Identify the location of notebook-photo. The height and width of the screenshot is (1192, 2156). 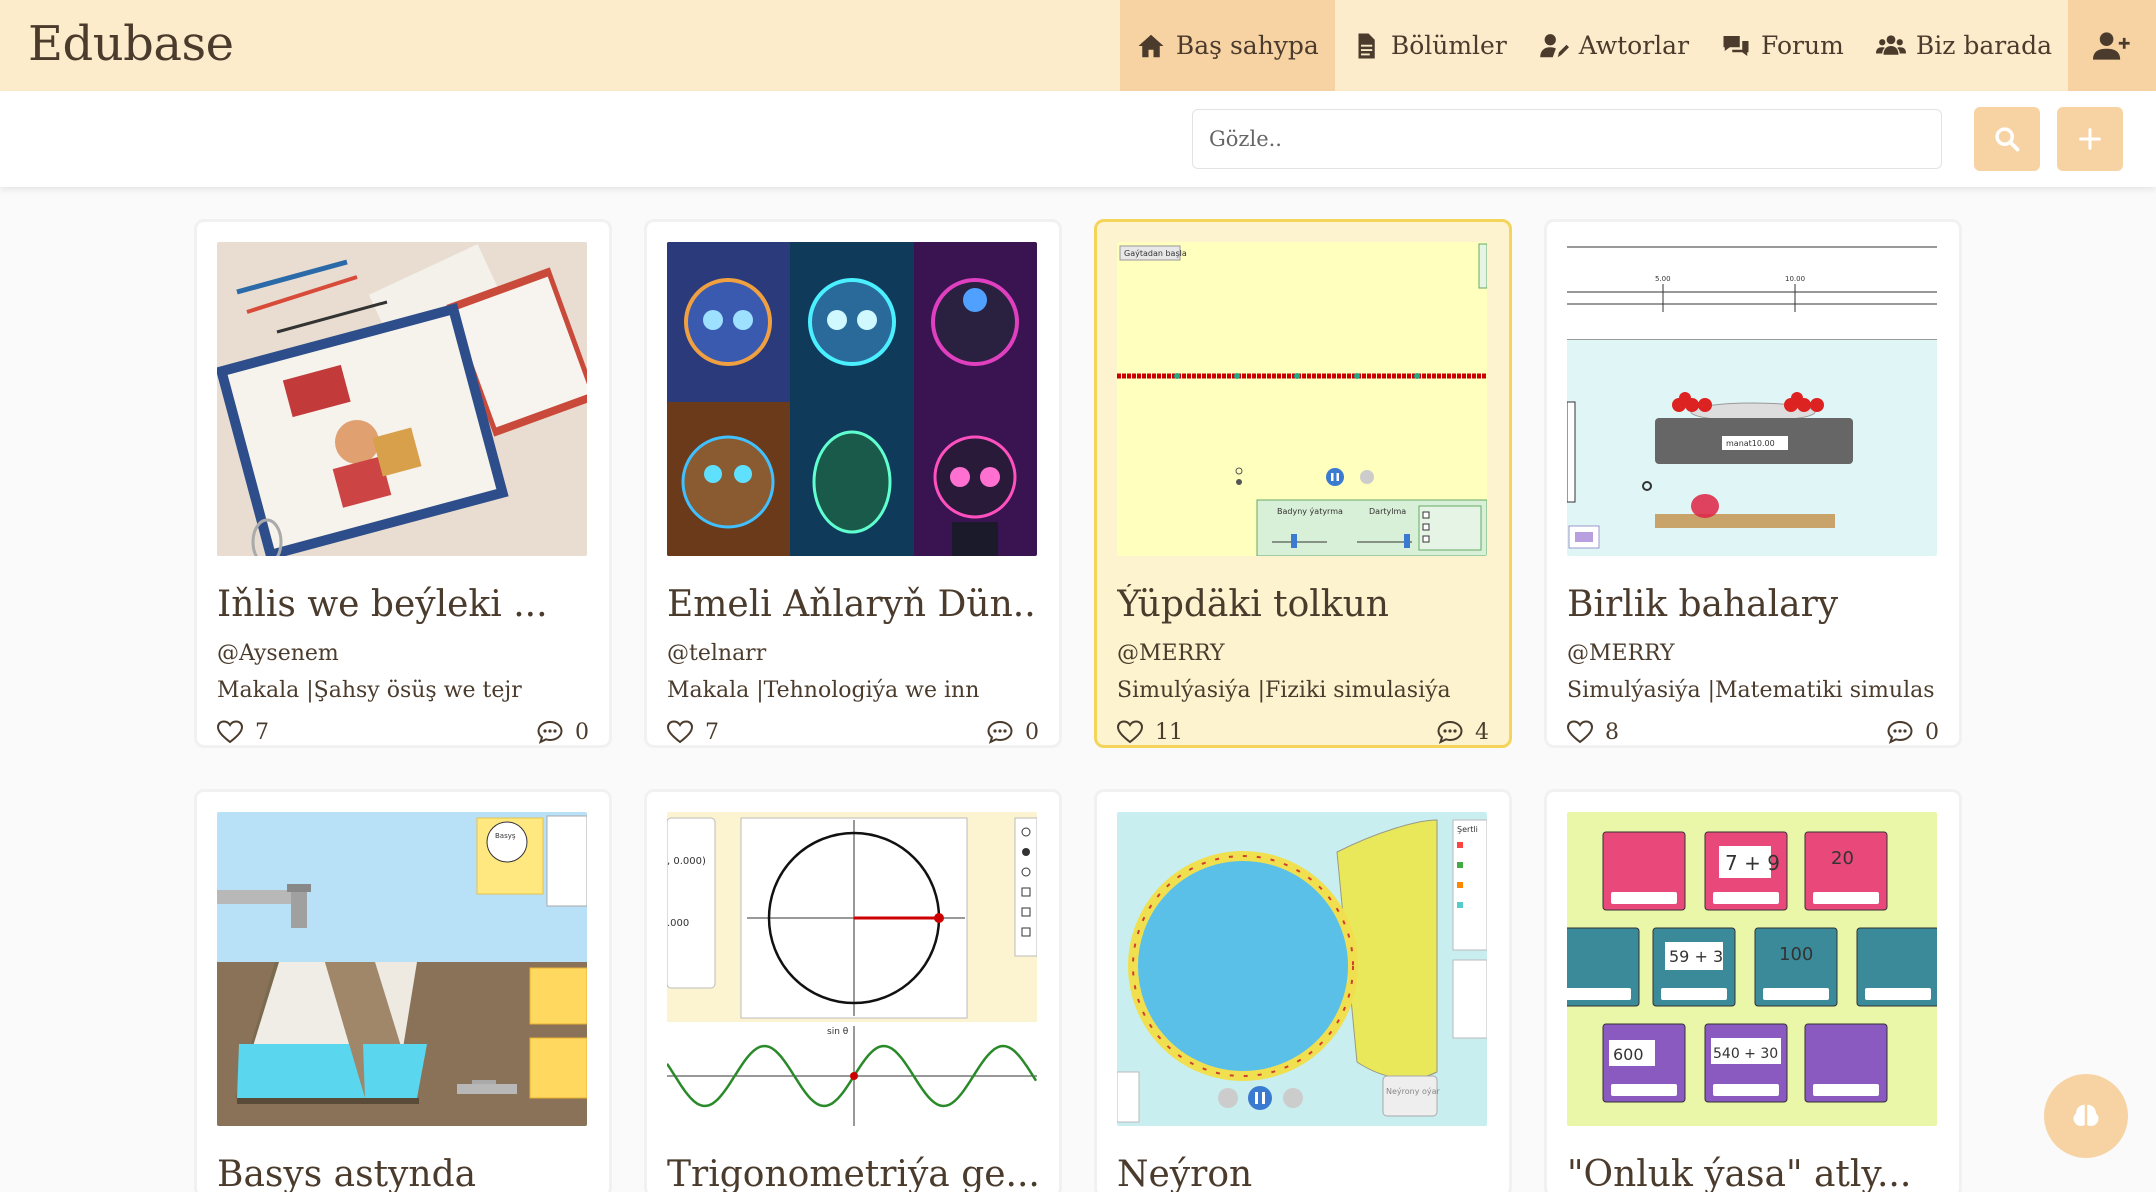
(402, 399).